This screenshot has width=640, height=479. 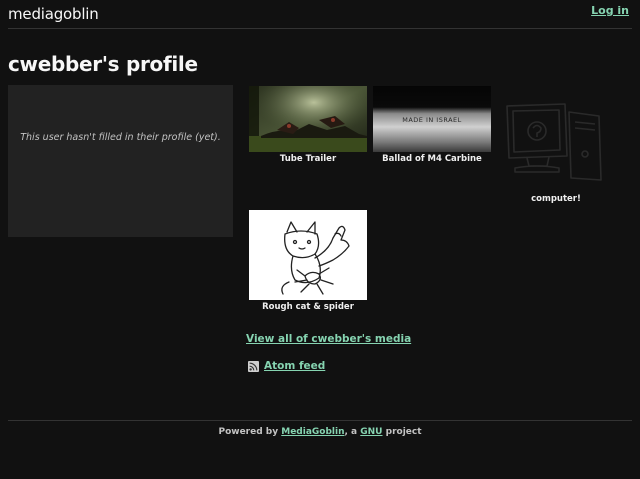 What do you see at coordinates (250, 432) in the screenshot?
I see `footer-prefix: Powered by` at bounding box center [250, 432].